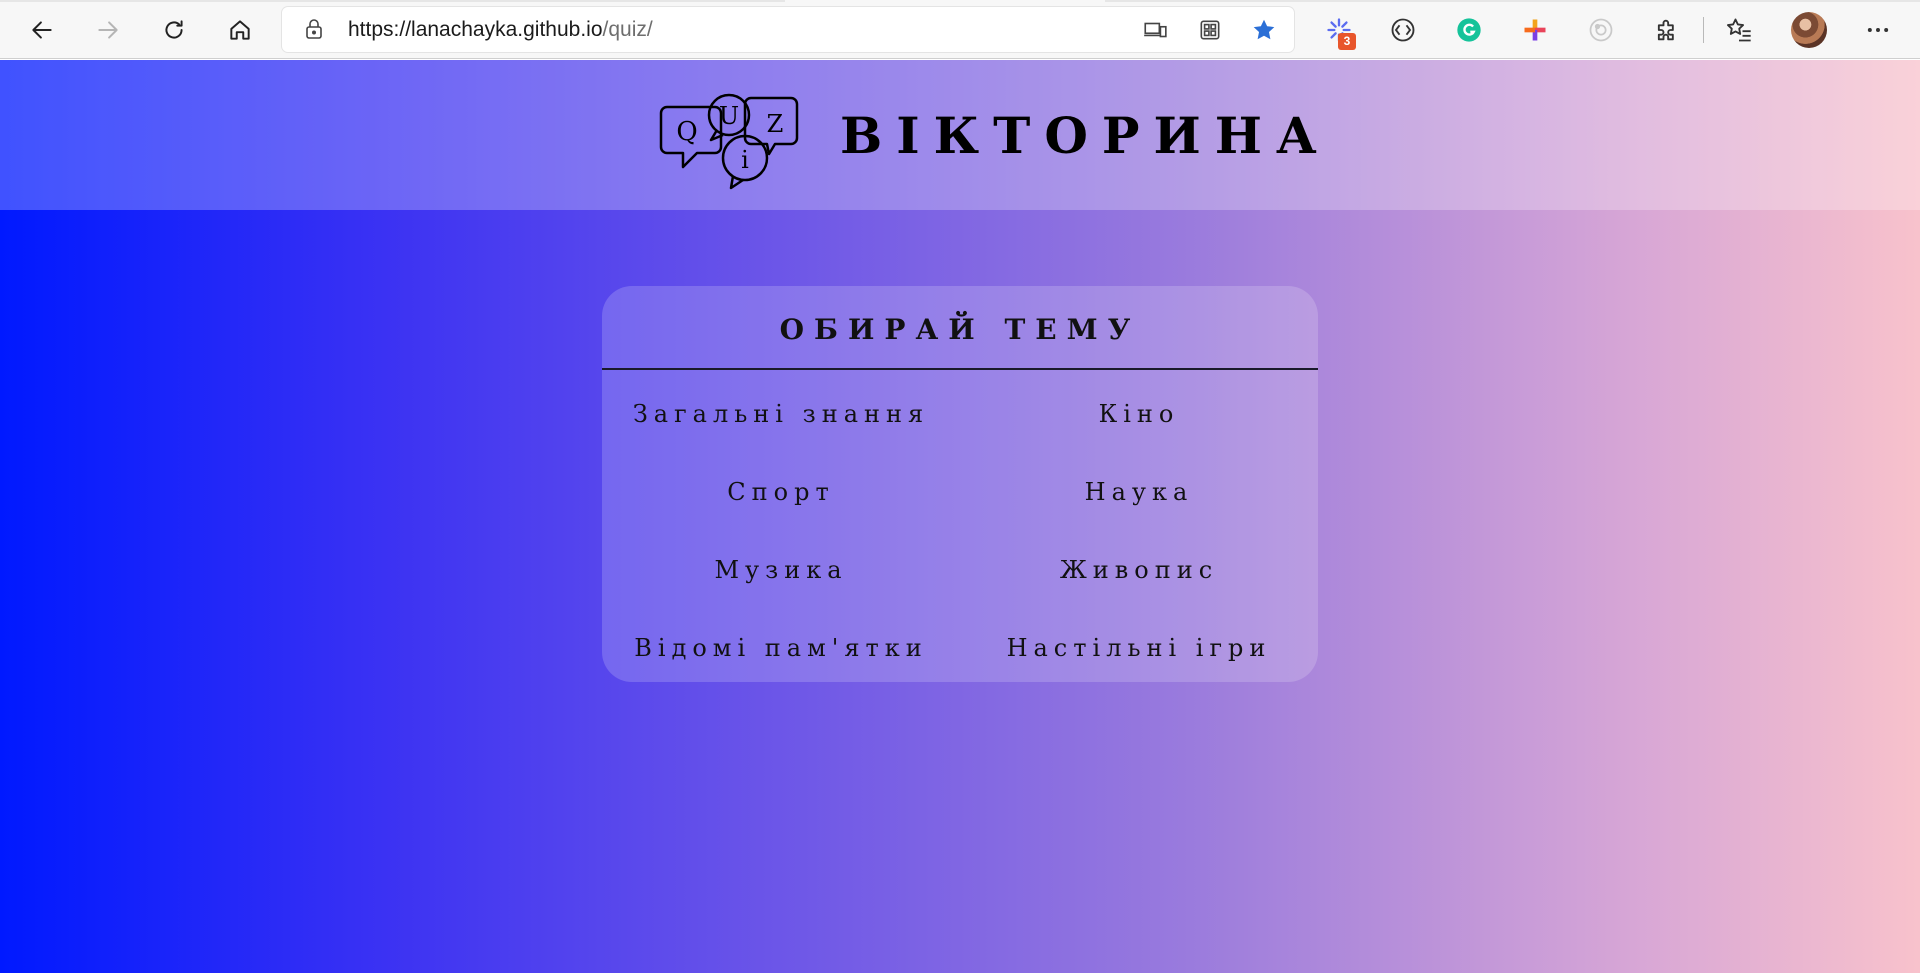 Image resolution: width=1920 pixels, height=973 pixels. I want to click on url-text: https://lanachayka.github.io/quiz/, so click(500, 29).